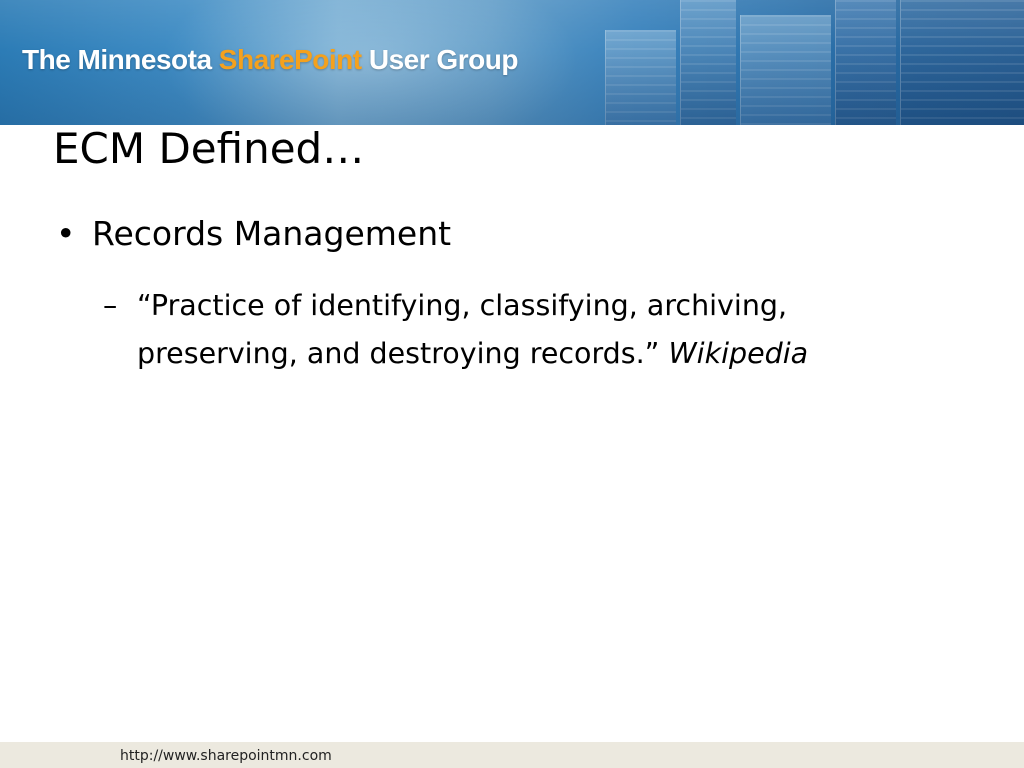 This screenshot has width=1024, height=768. I want to click on logo-text-highlight: SharePoint, so click(290, 59).